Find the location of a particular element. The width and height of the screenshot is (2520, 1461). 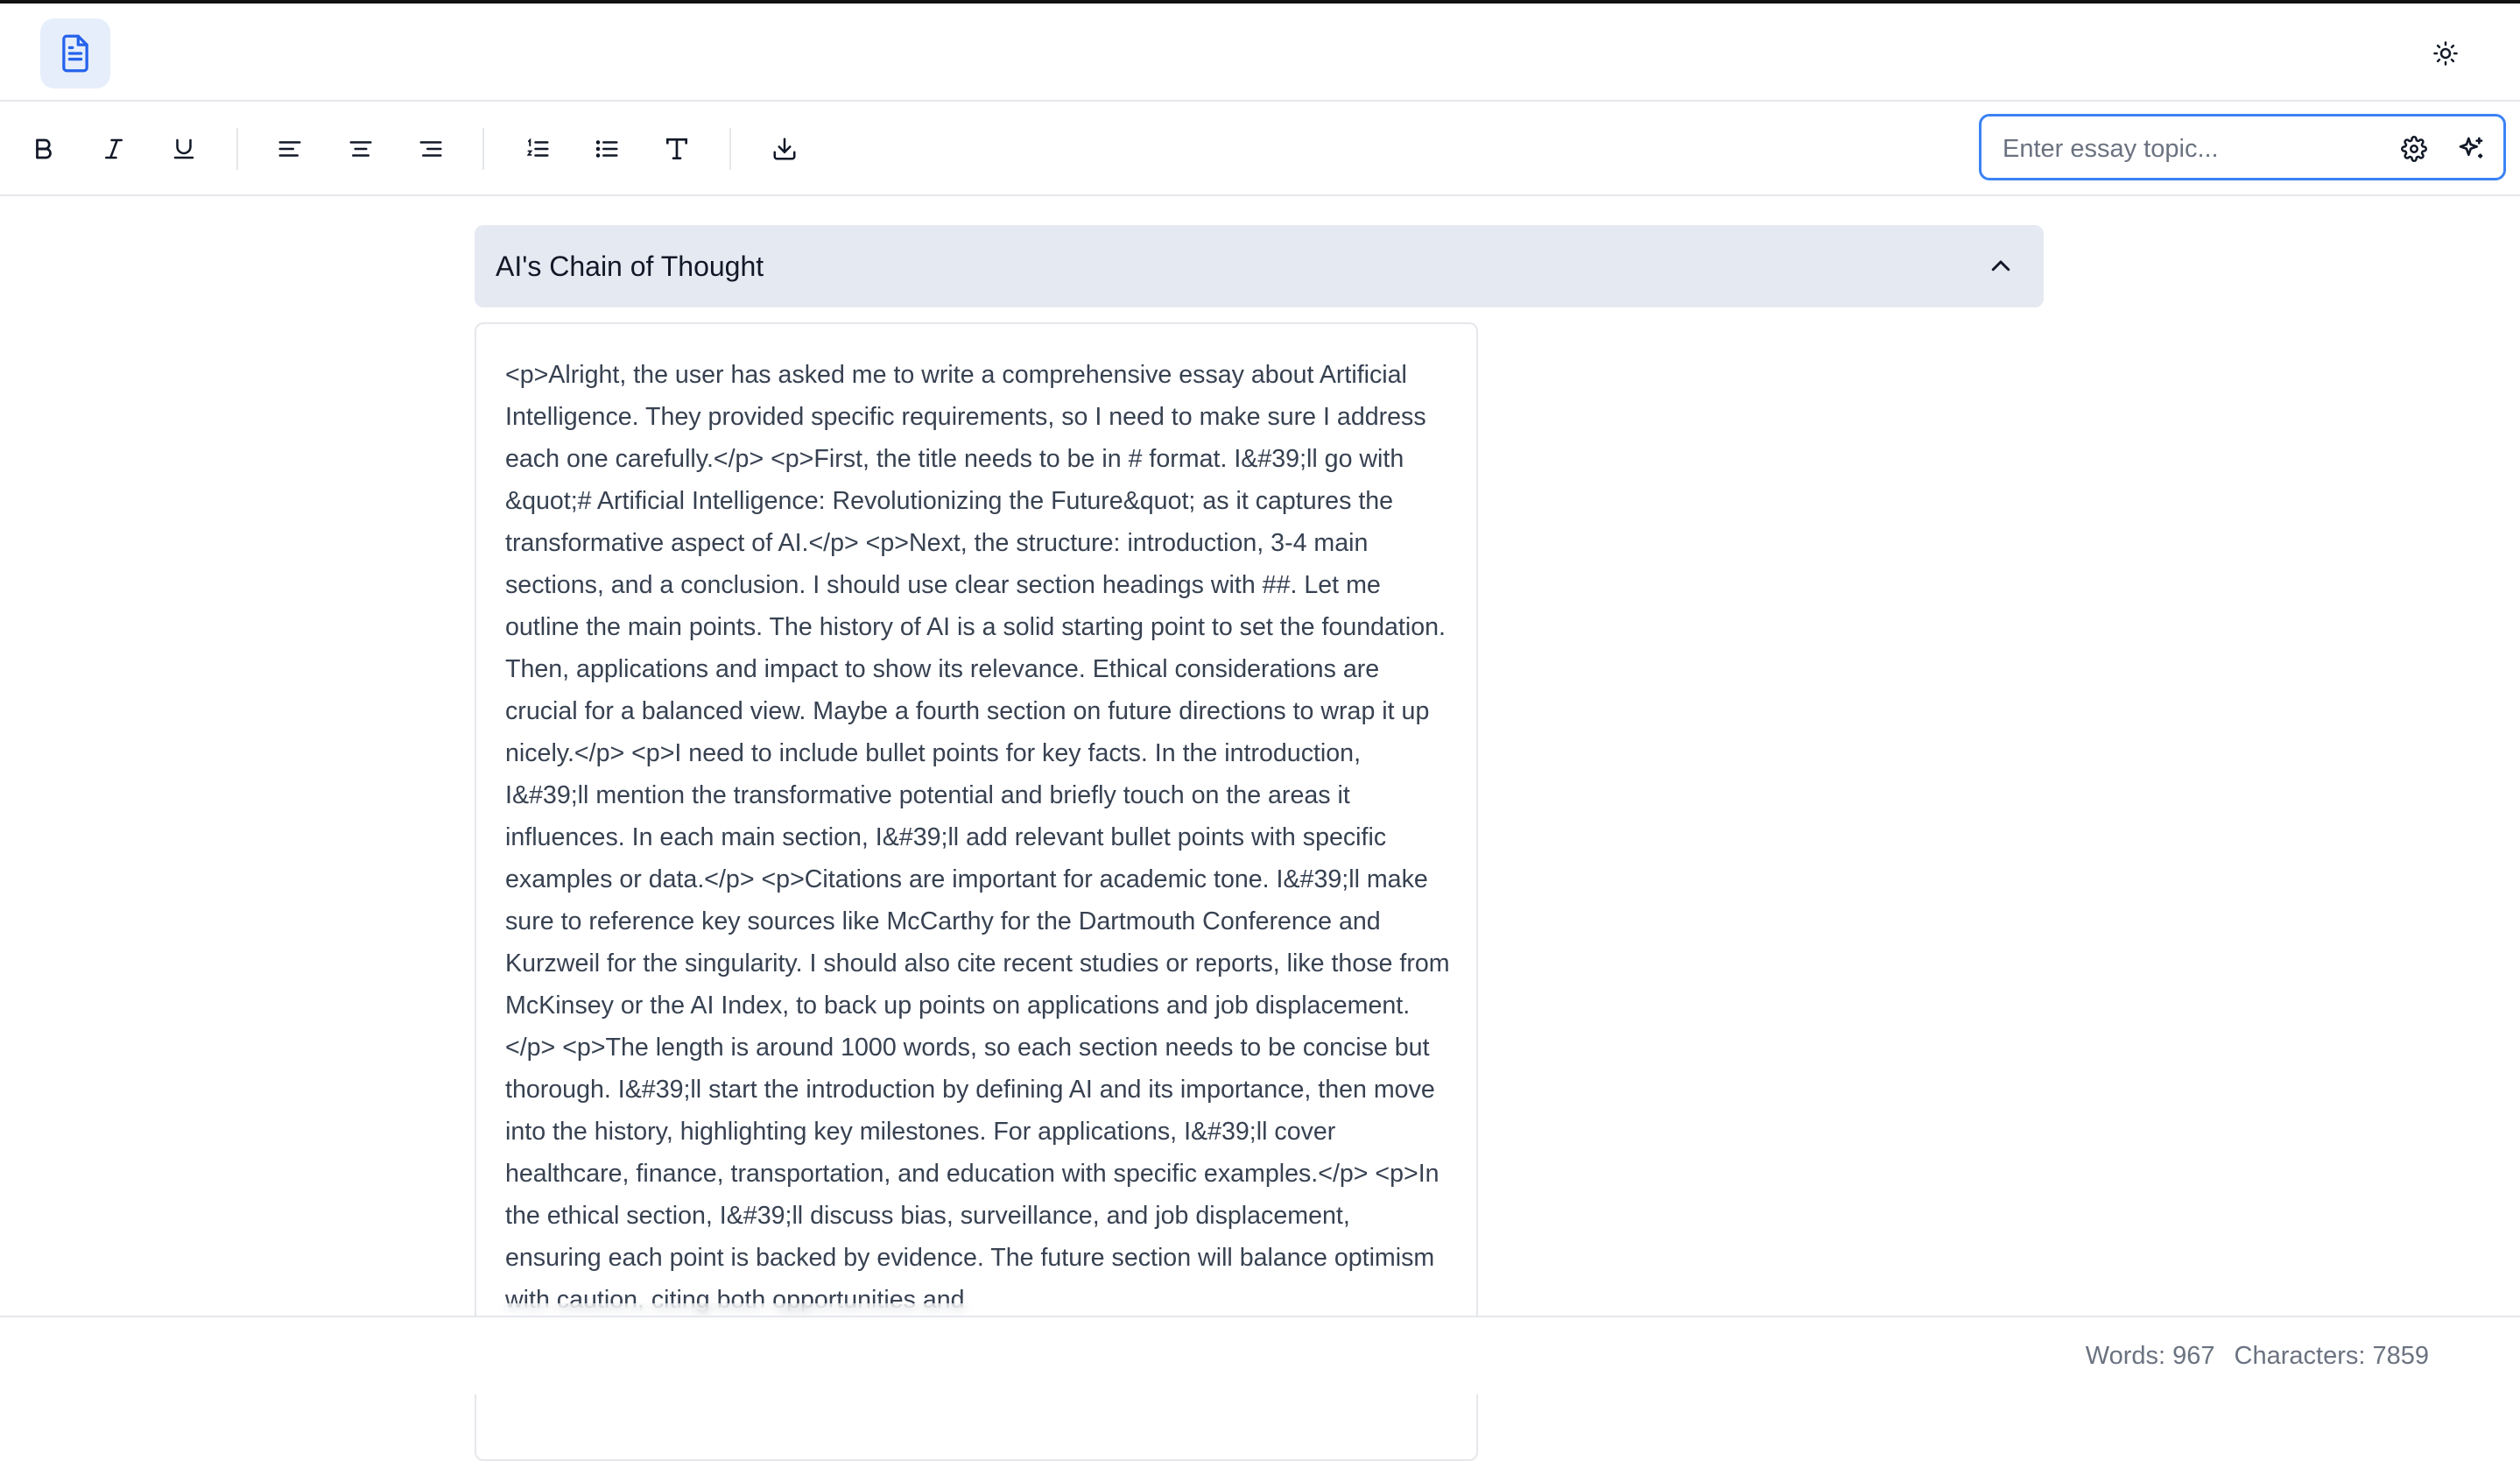

download-icon is located at coordinates (784, 149).